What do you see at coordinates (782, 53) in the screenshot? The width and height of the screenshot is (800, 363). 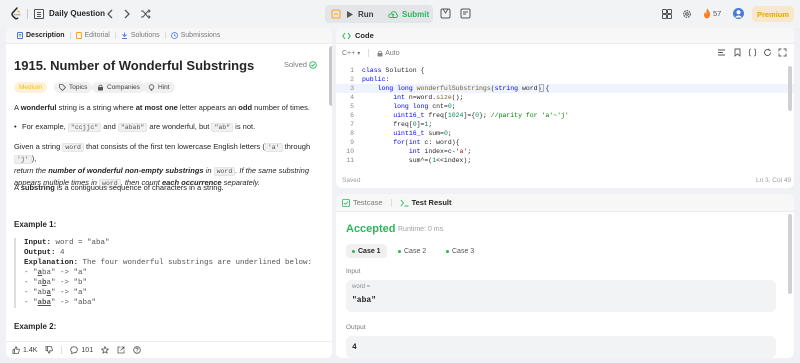 I see `fullscreen-icon` at bounding box center [782, 53].